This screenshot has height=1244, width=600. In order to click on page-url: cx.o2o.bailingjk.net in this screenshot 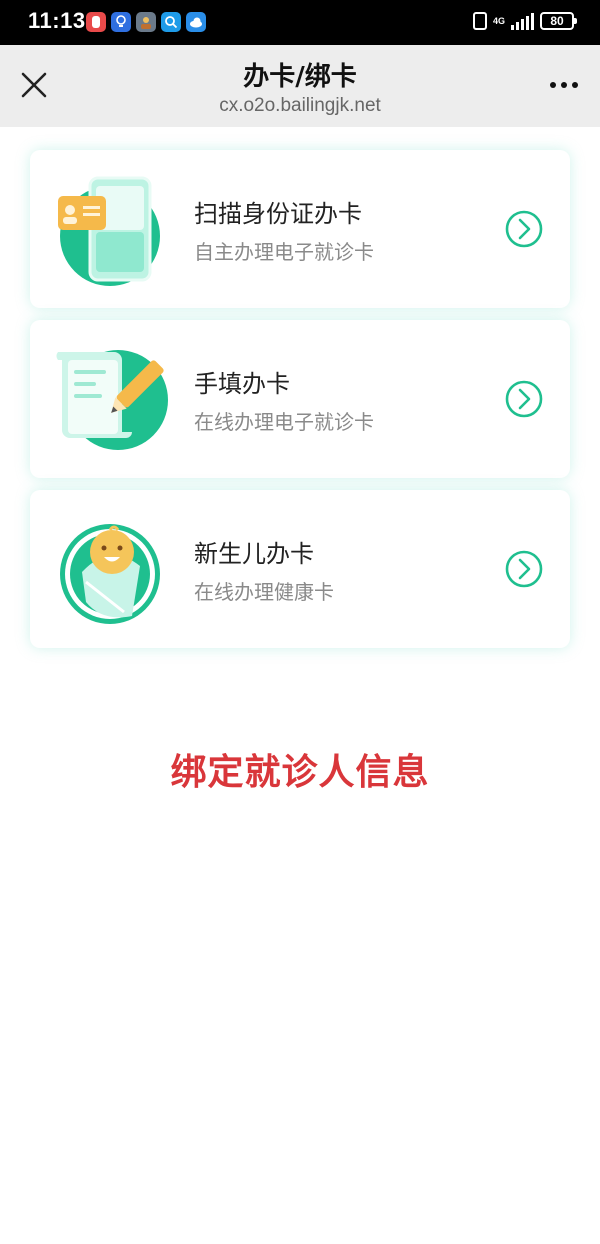, I will do `click(300, 105)`.